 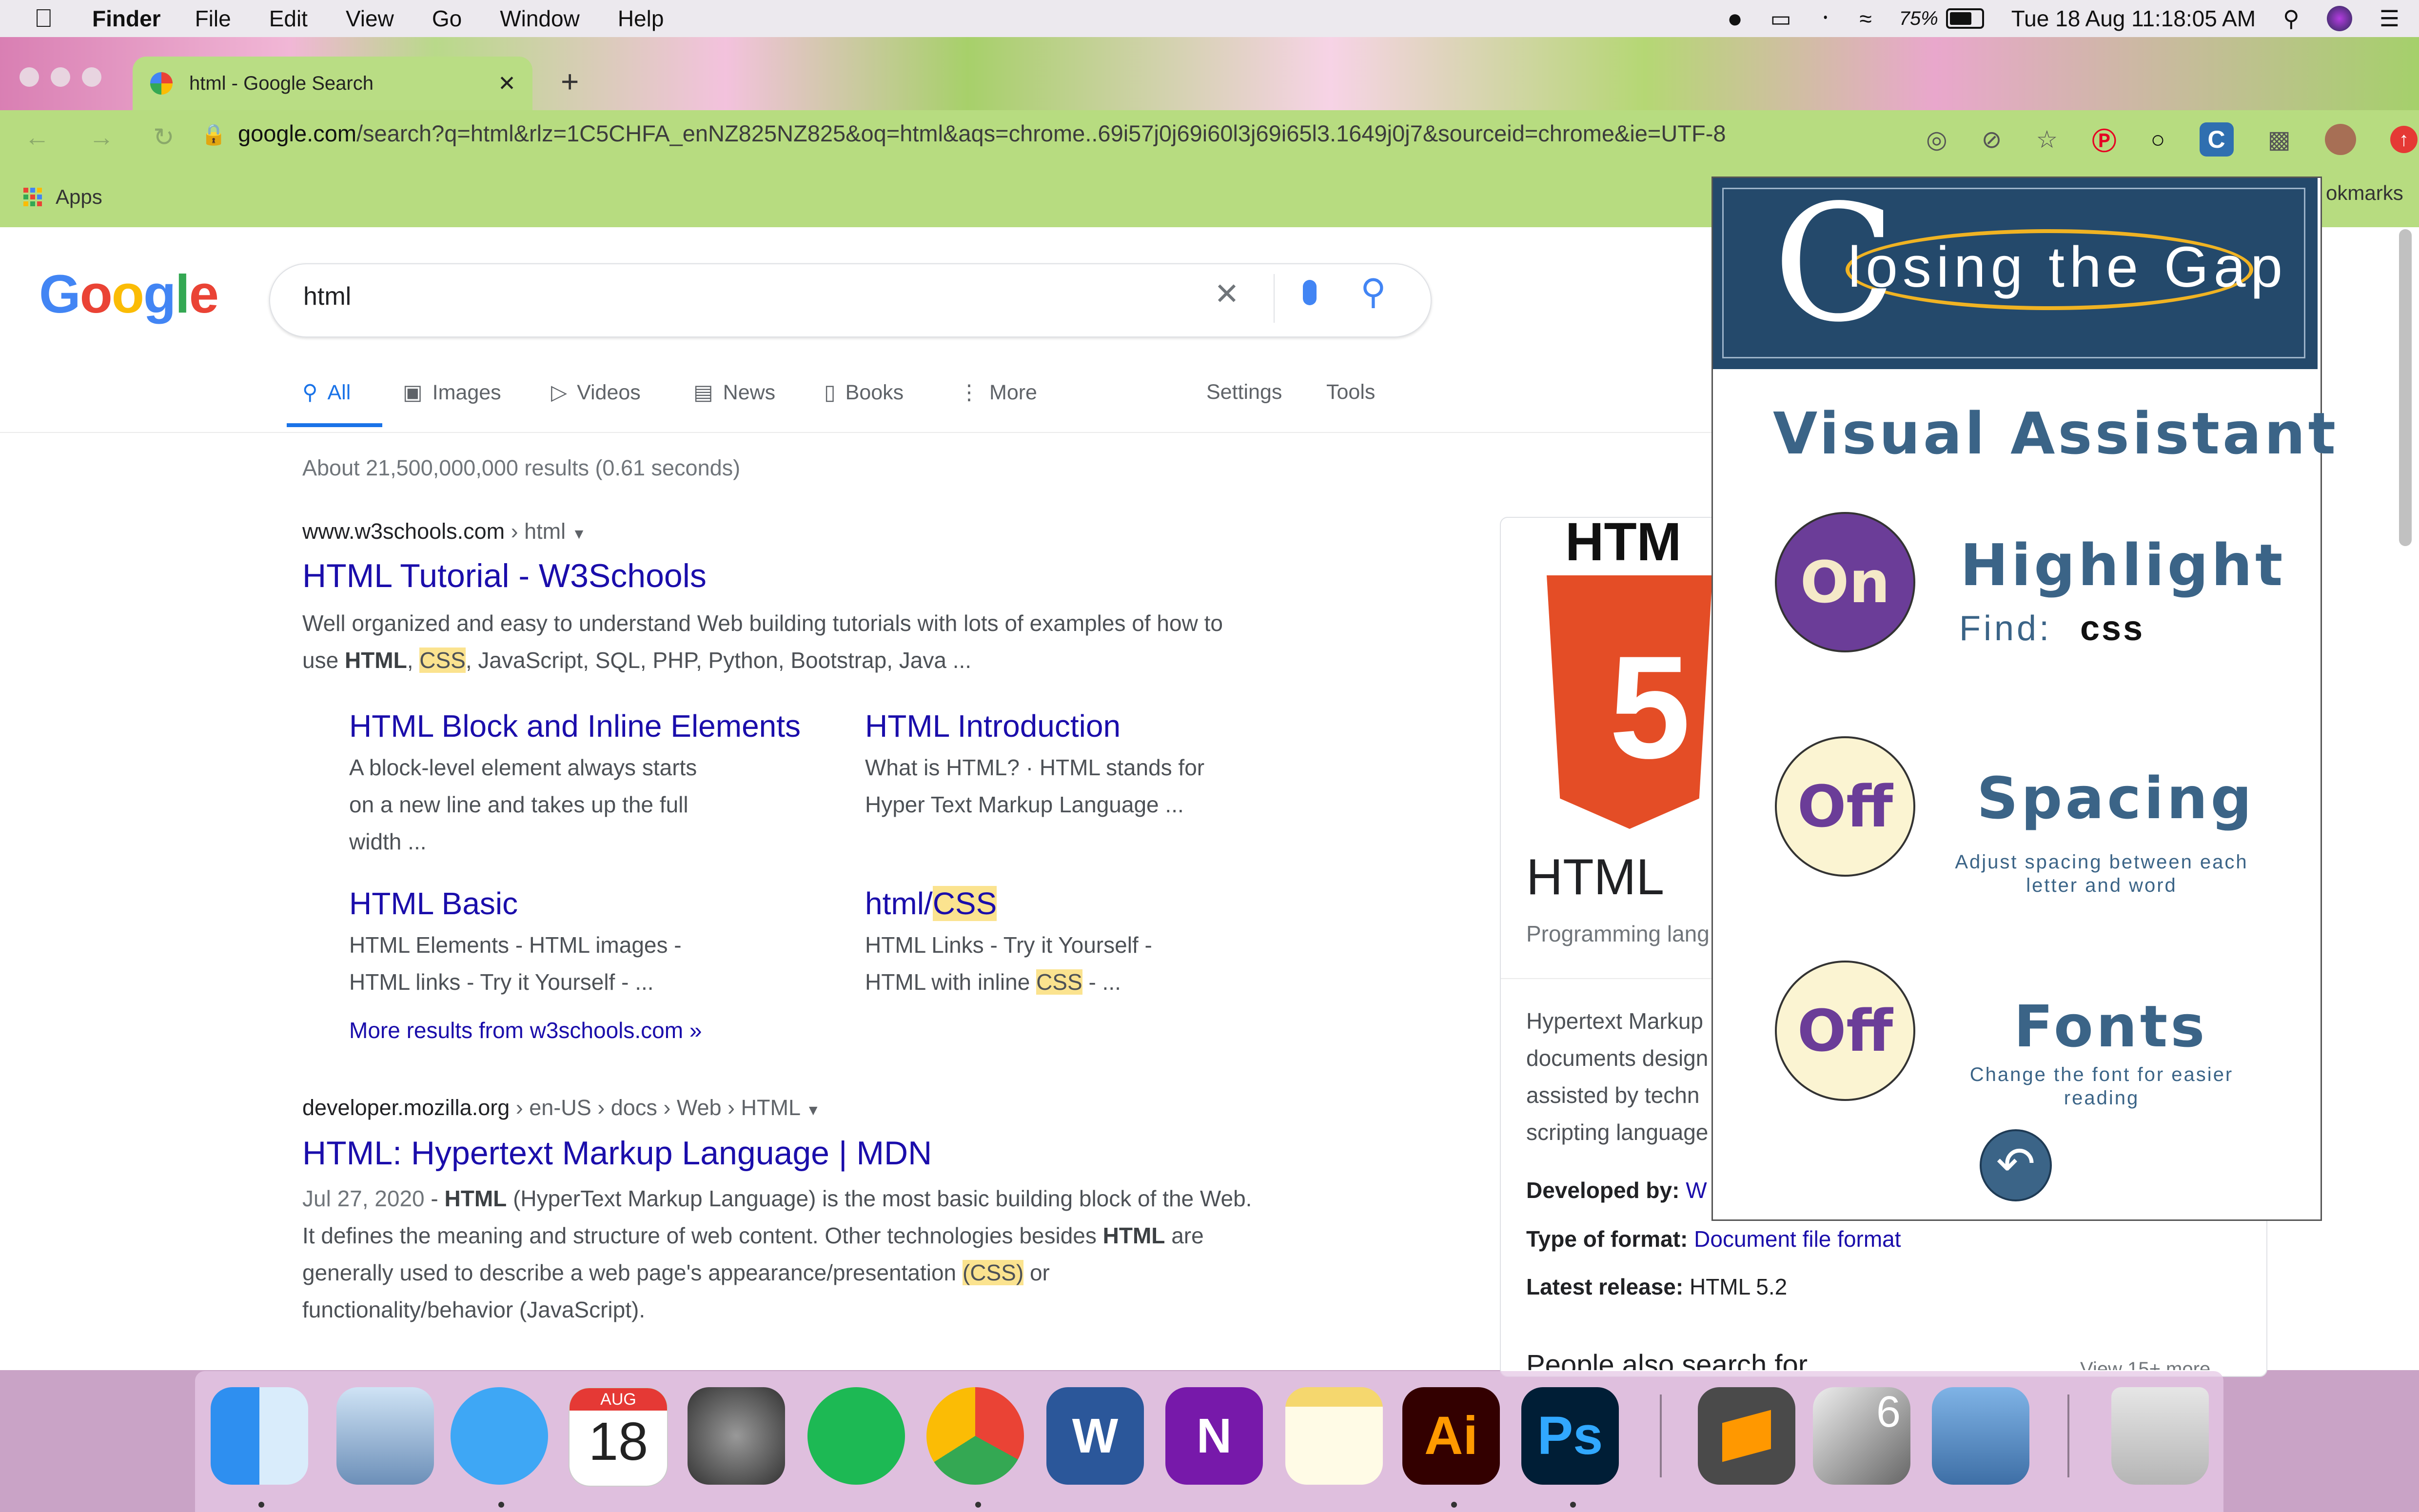 What do you see at coordinates (2133, 19) in the screenshot?
I see `clock: Tue 18 Aug 11:18:05 AM` at bounding box center [2133, 19].